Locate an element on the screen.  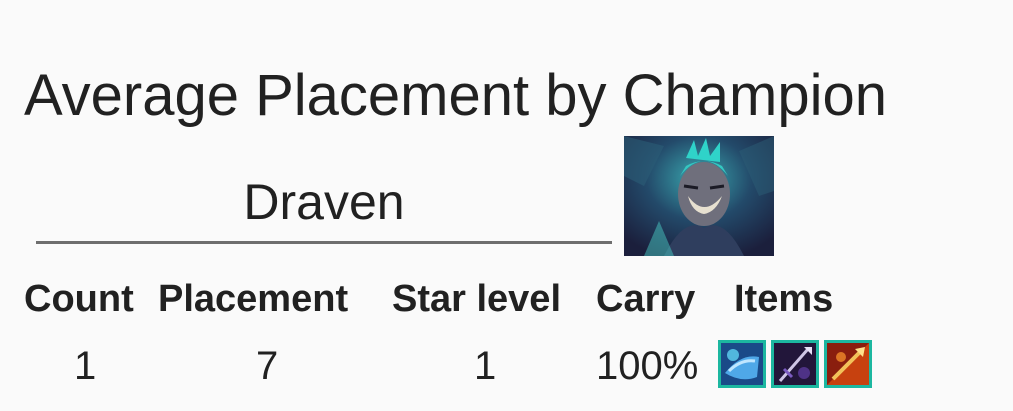
column-header-carry: Carry is located at coordinates (646, 299).